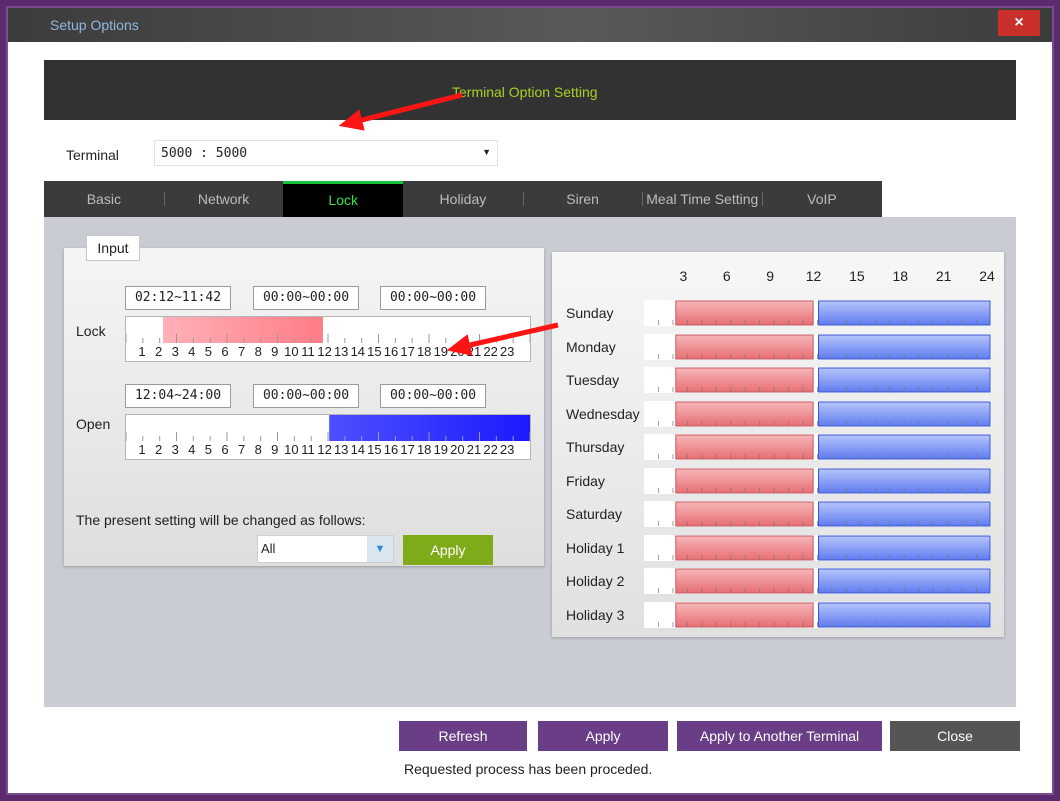  Describe the element at coordinates (268, 548) in the screenshot. I see `apply-target-value: All` at that location.